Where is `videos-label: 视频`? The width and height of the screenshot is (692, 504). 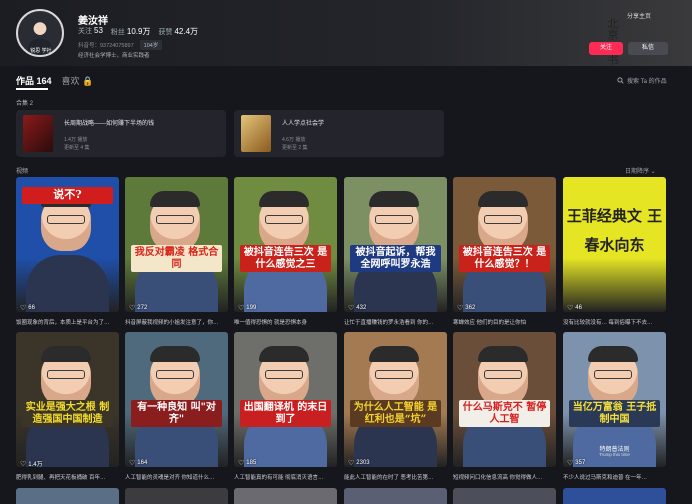 videos-label: 视频 is located at coordinates (22, 172).